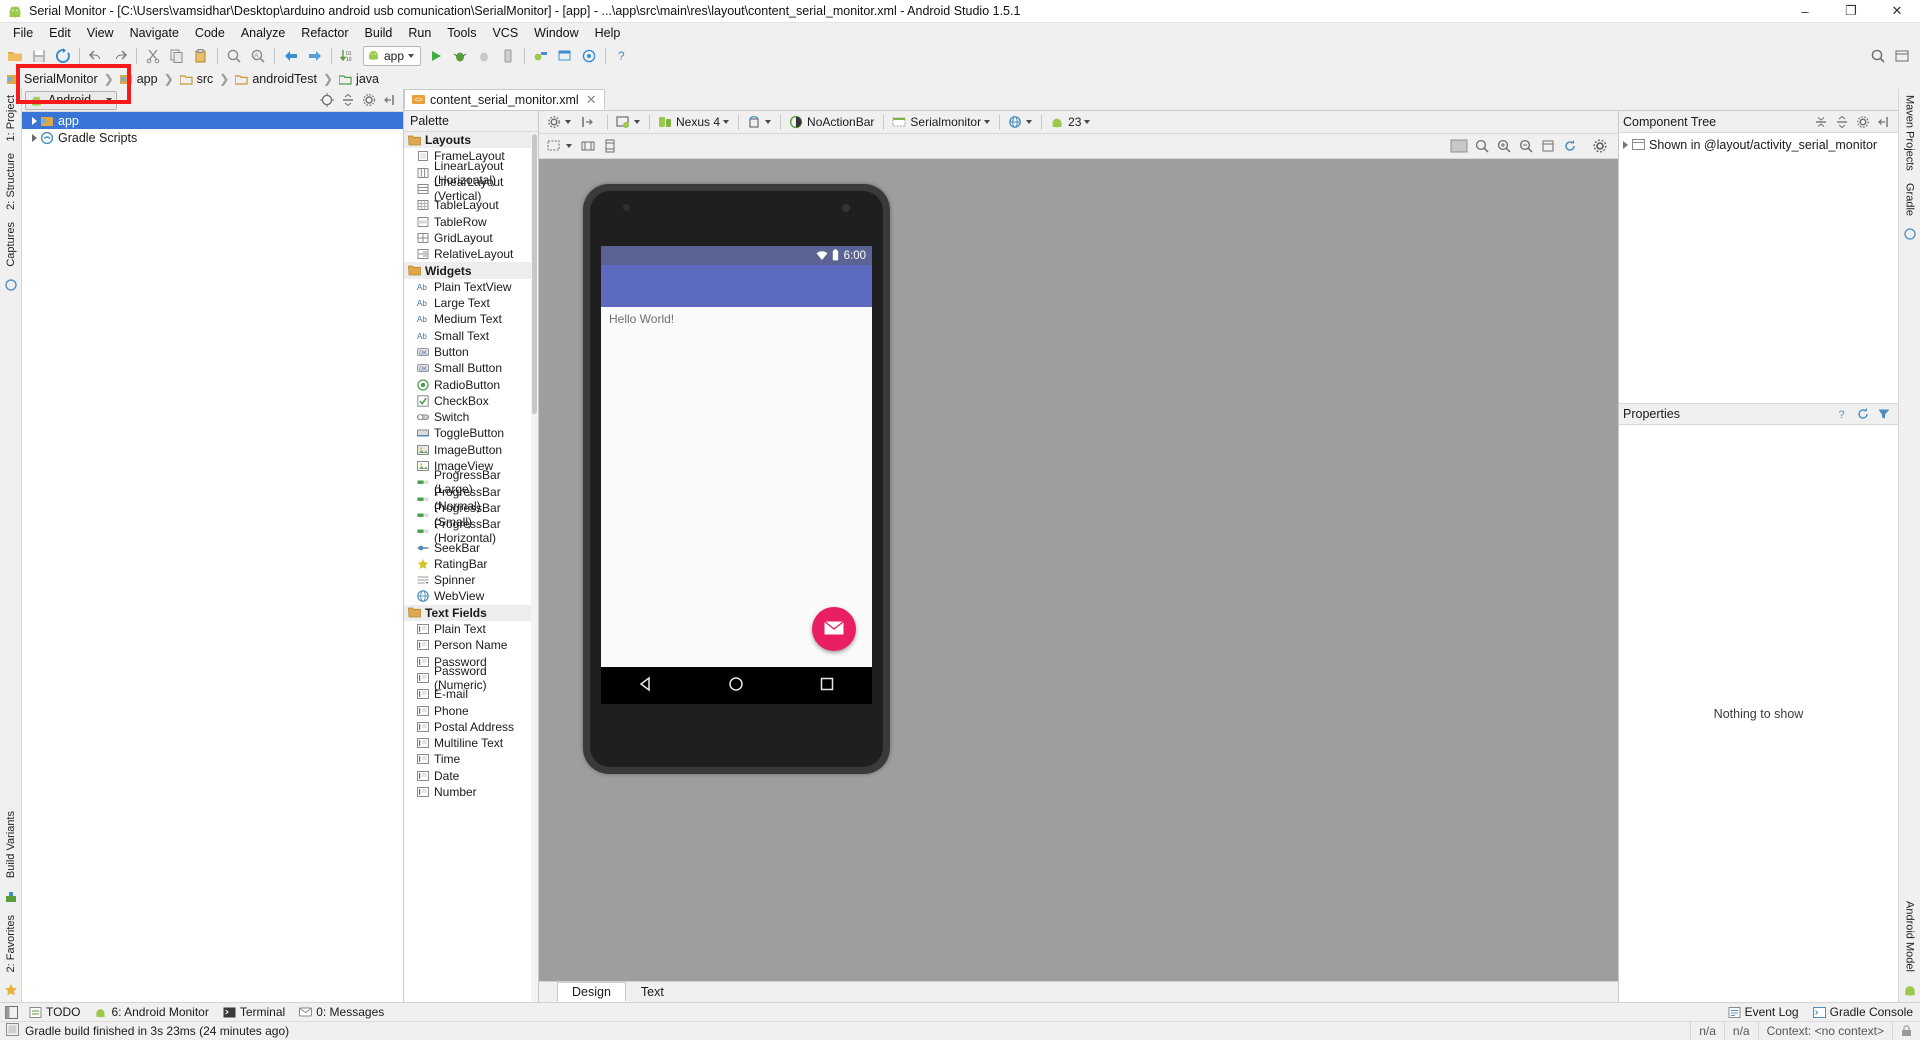  I want to click on menu-file: File, so click(23, 33).